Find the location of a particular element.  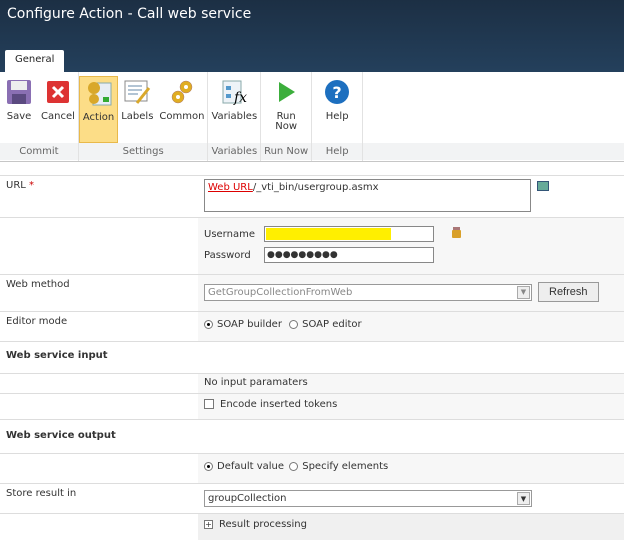

soap-editor-radio: SOAP editor is located at coordinates (325, 324).